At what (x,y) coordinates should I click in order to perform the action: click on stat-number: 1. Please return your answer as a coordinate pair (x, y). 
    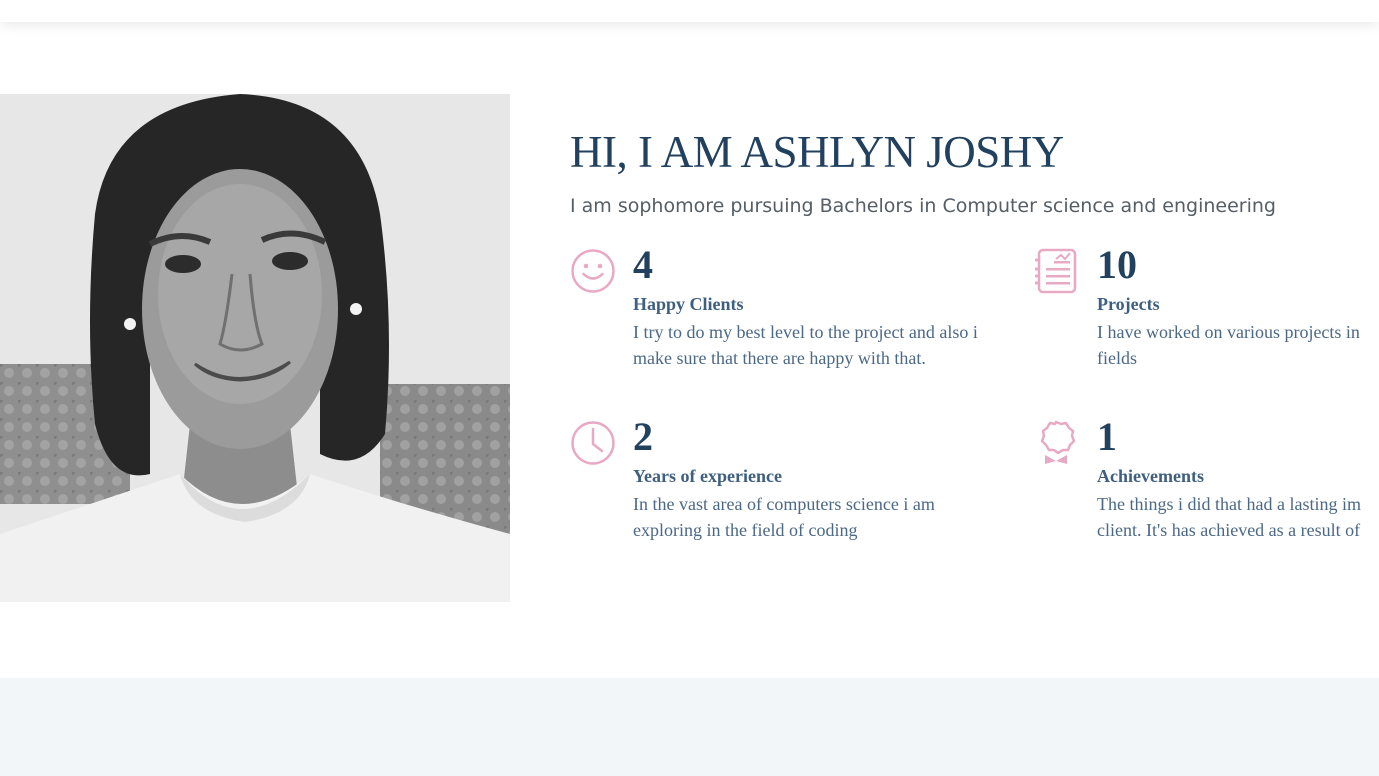
    Looking at the image, I should click on (1107, 436).